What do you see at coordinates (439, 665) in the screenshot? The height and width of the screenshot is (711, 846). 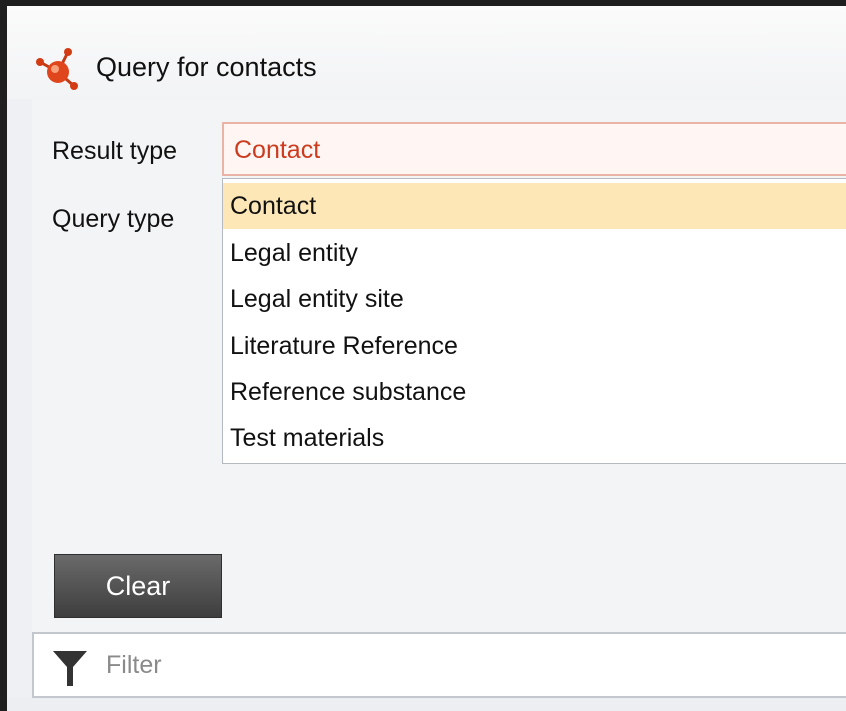 I see `filter-input: Filter` at bounding box center [439, 665].